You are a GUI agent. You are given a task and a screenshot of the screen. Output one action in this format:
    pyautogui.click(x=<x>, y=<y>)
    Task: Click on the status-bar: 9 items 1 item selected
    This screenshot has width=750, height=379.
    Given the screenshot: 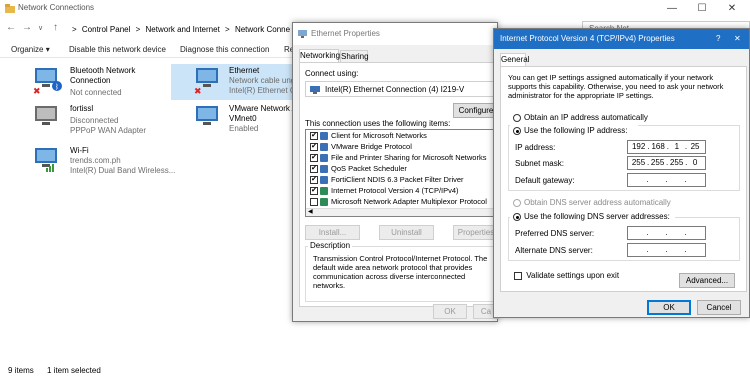 What is the action you would take?
    pyautogui.click(x=375, y=371)
    